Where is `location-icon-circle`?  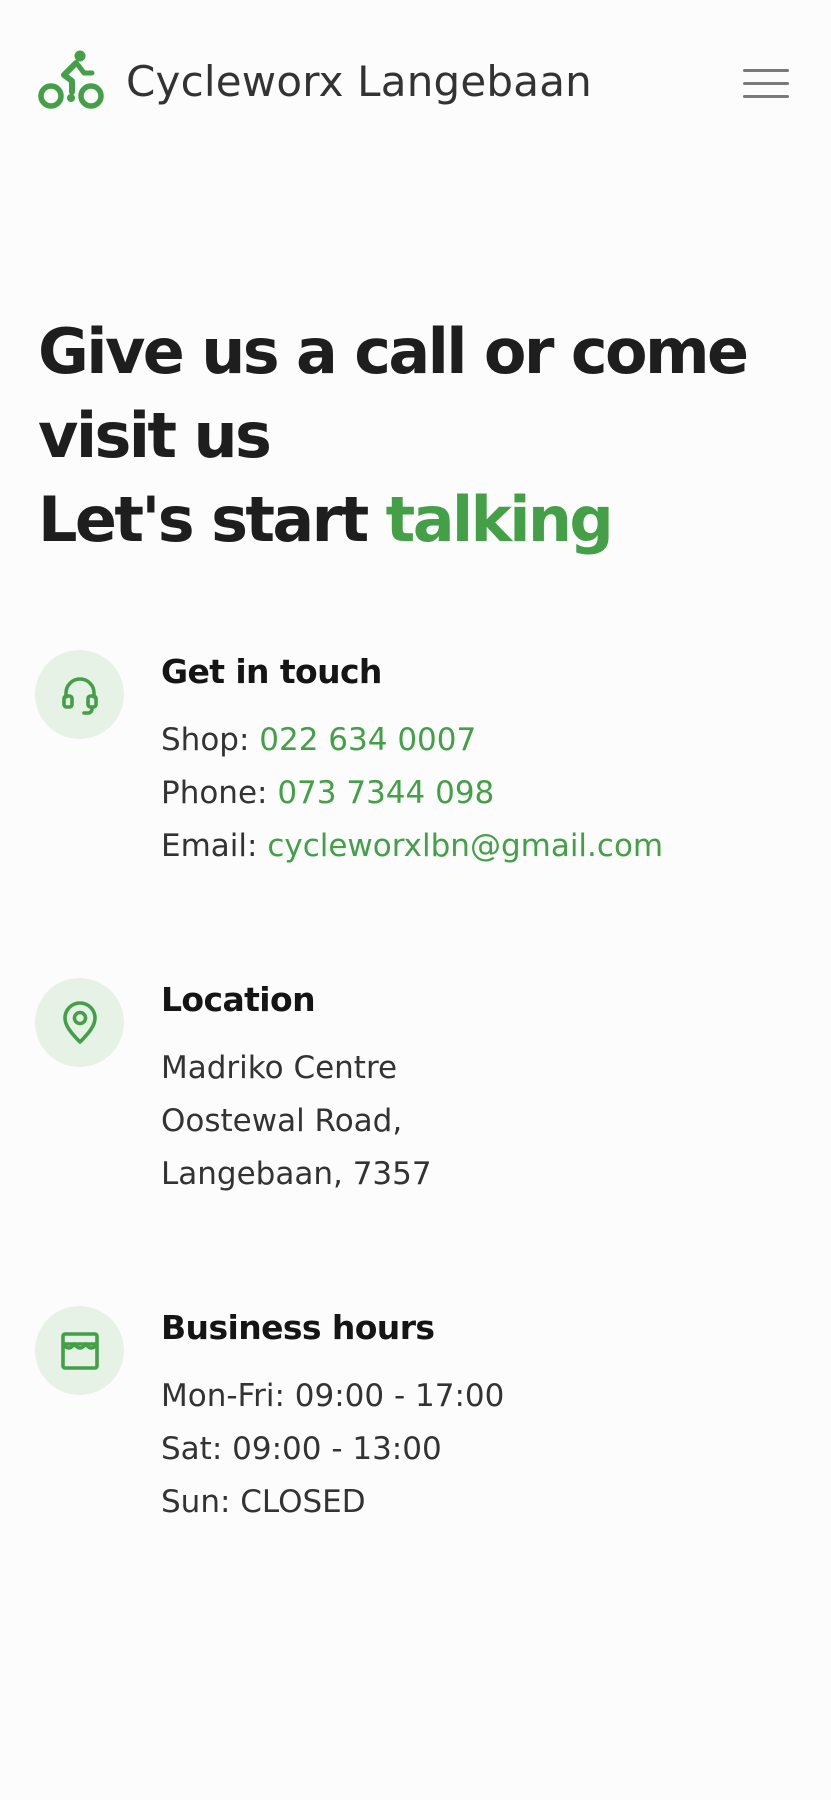
location-icon-circle is located at coordinates (79, 1022).